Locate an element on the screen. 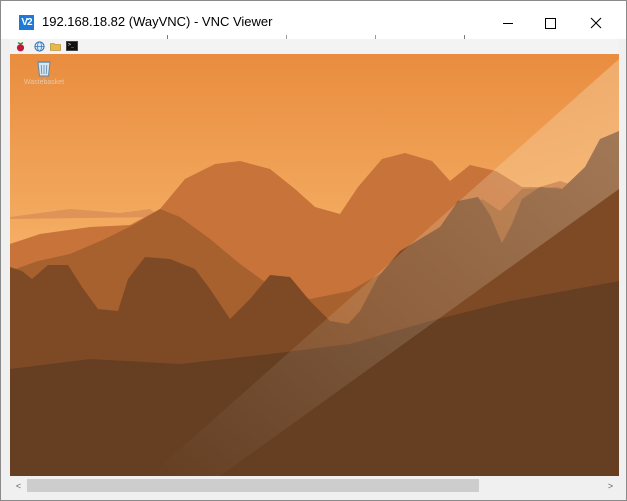 This screenshot has width=627, height=501. minimize-button is located at coordinates (508, 23).